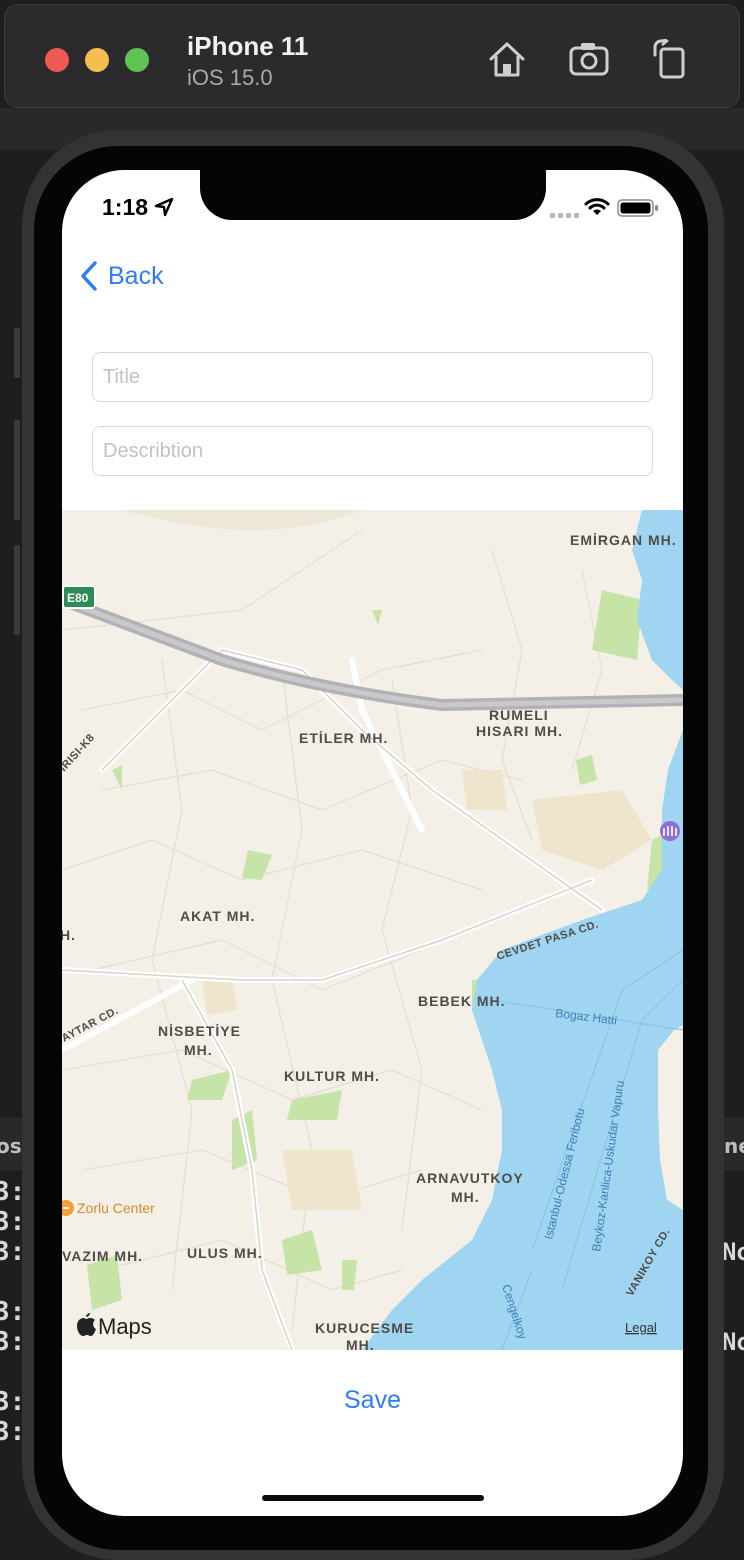 This screenshot has width=744, height=1560. Describe the element at coordinates (332, 1076) in the screenshot. I see `map-label: KULTUR MH.` at that location.